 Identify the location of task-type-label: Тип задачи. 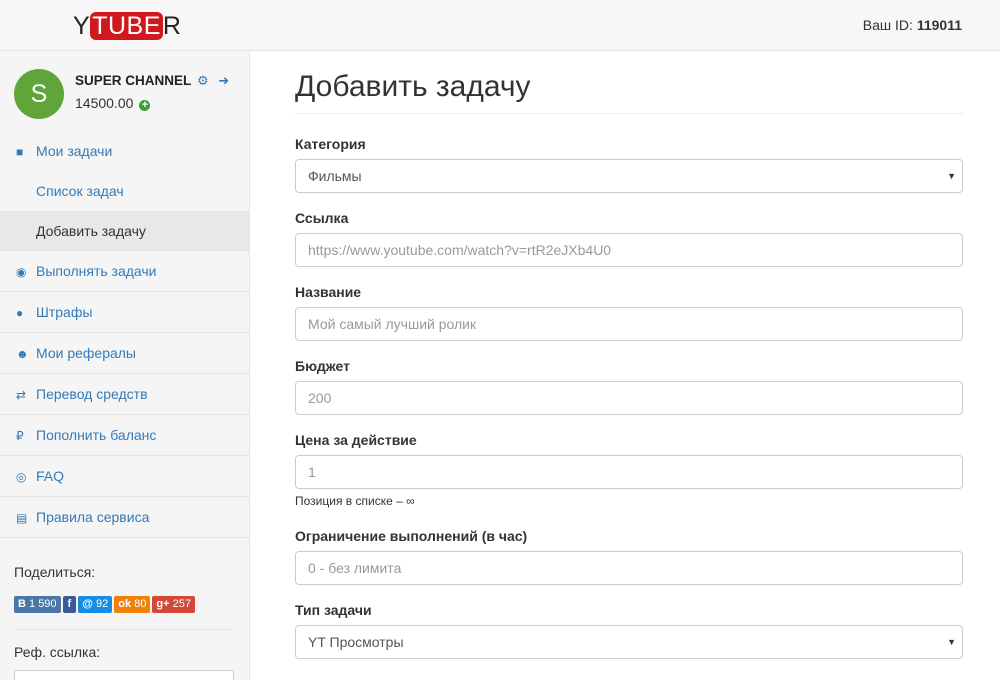
(333, 610).